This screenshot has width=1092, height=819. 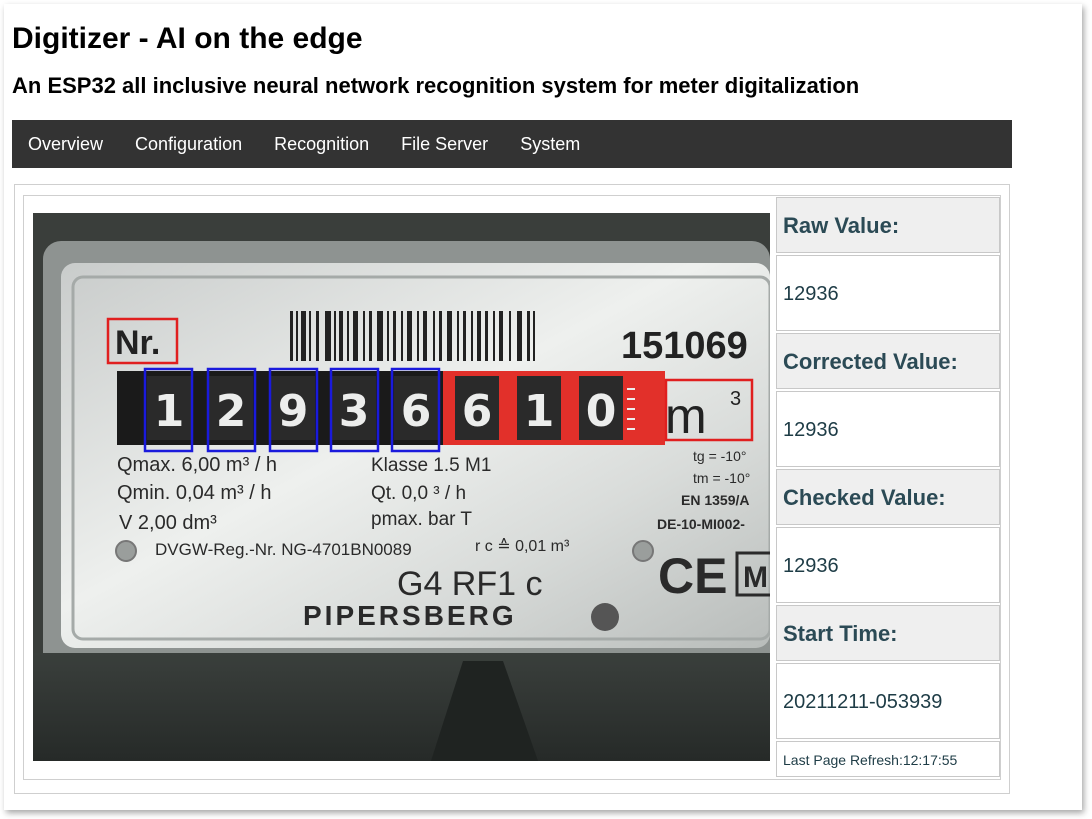 What do you see at coordinates (231, 411) in the screenshot?
I see `digit-1: 2` at bounding box center [231, 411].